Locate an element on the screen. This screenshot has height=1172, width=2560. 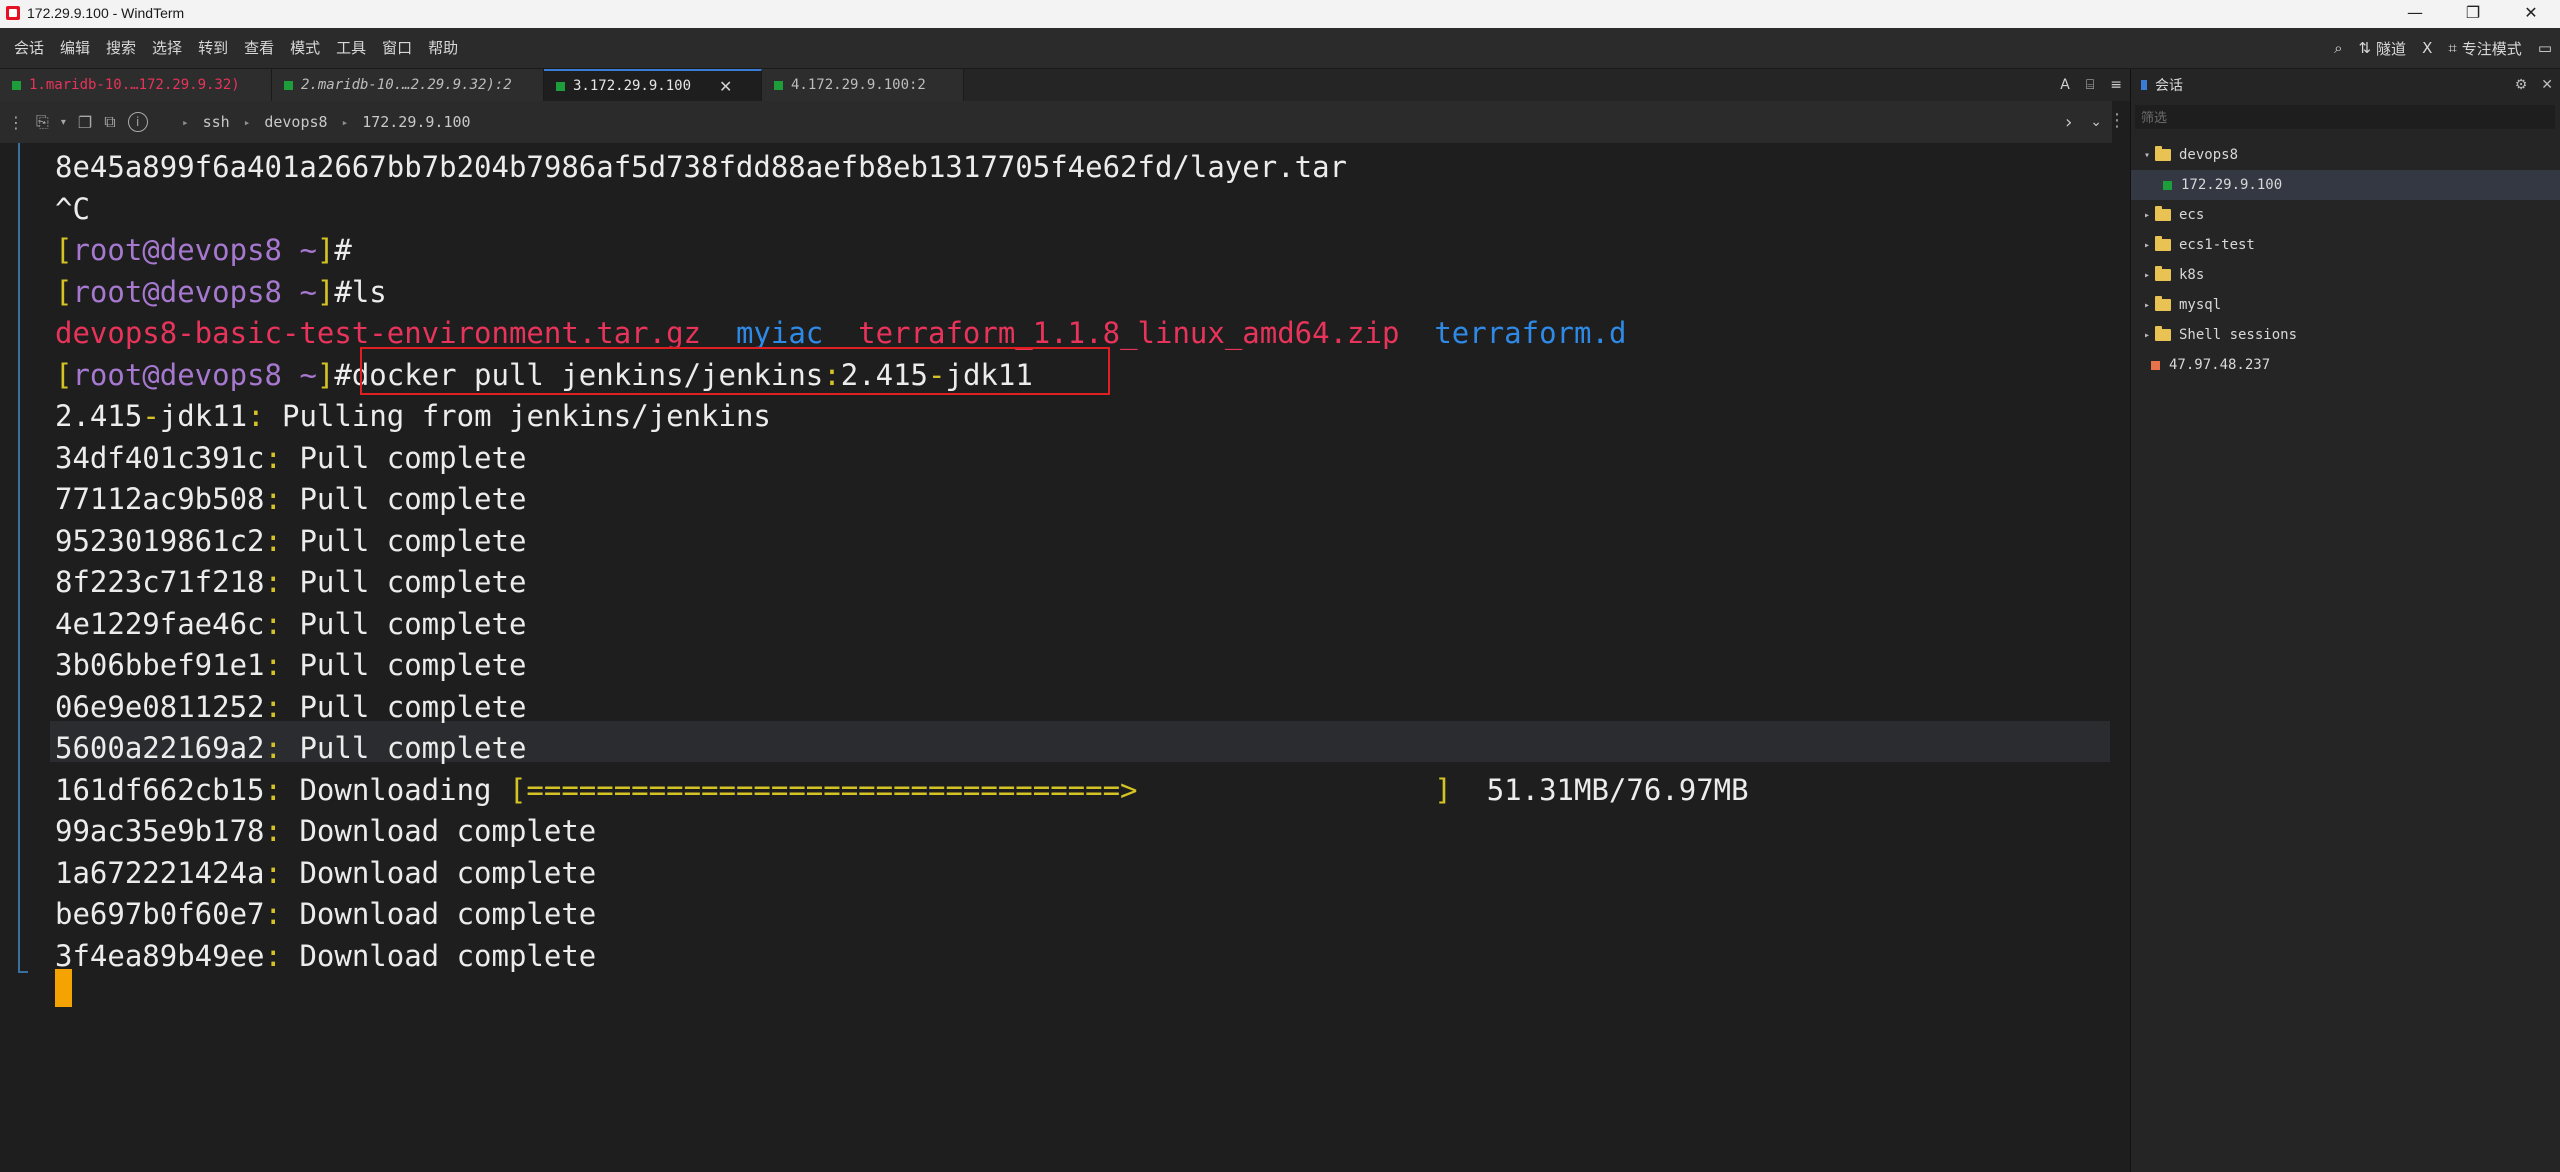
tab-menu-icon: ≡ is located at coordinates (2116, 85).